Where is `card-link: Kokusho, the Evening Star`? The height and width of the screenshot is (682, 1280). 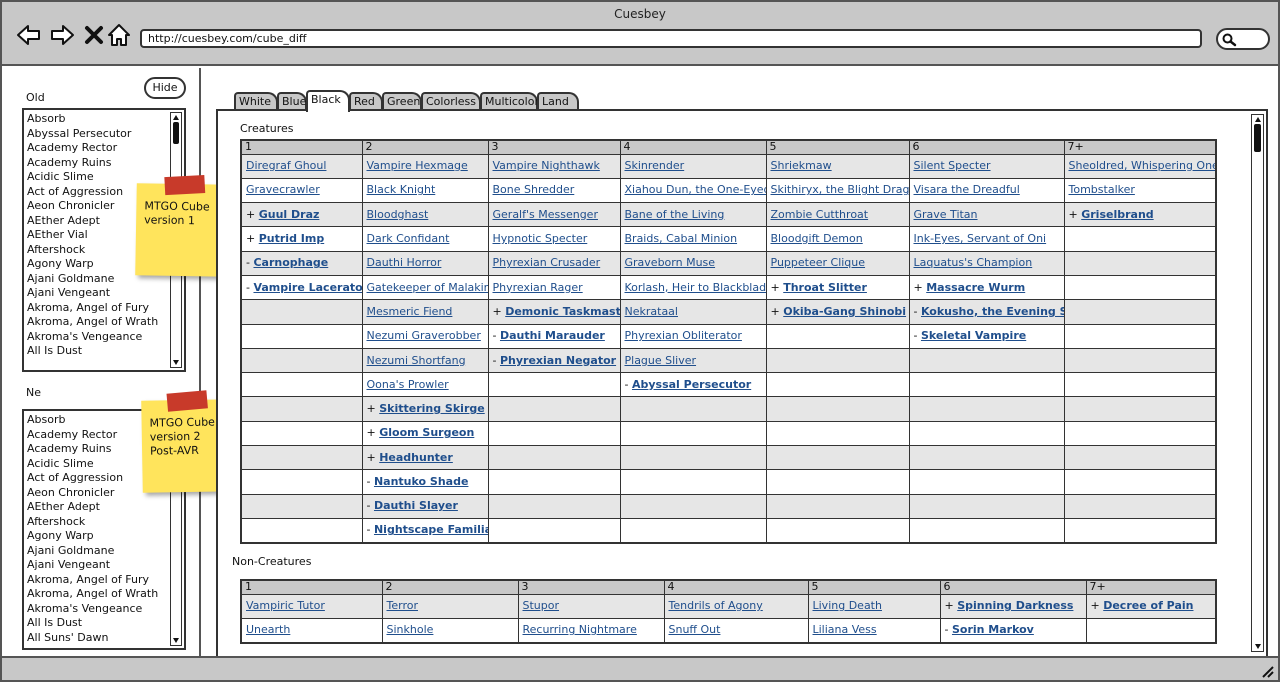 card-link: Kokusho, the Evening Star is located at coordinates (992, 311).